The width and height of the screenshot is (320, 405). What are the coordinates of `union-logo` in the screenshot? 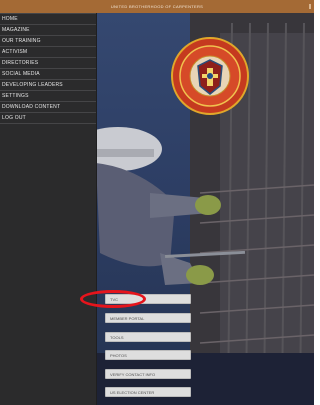 It's located at (210, 76).